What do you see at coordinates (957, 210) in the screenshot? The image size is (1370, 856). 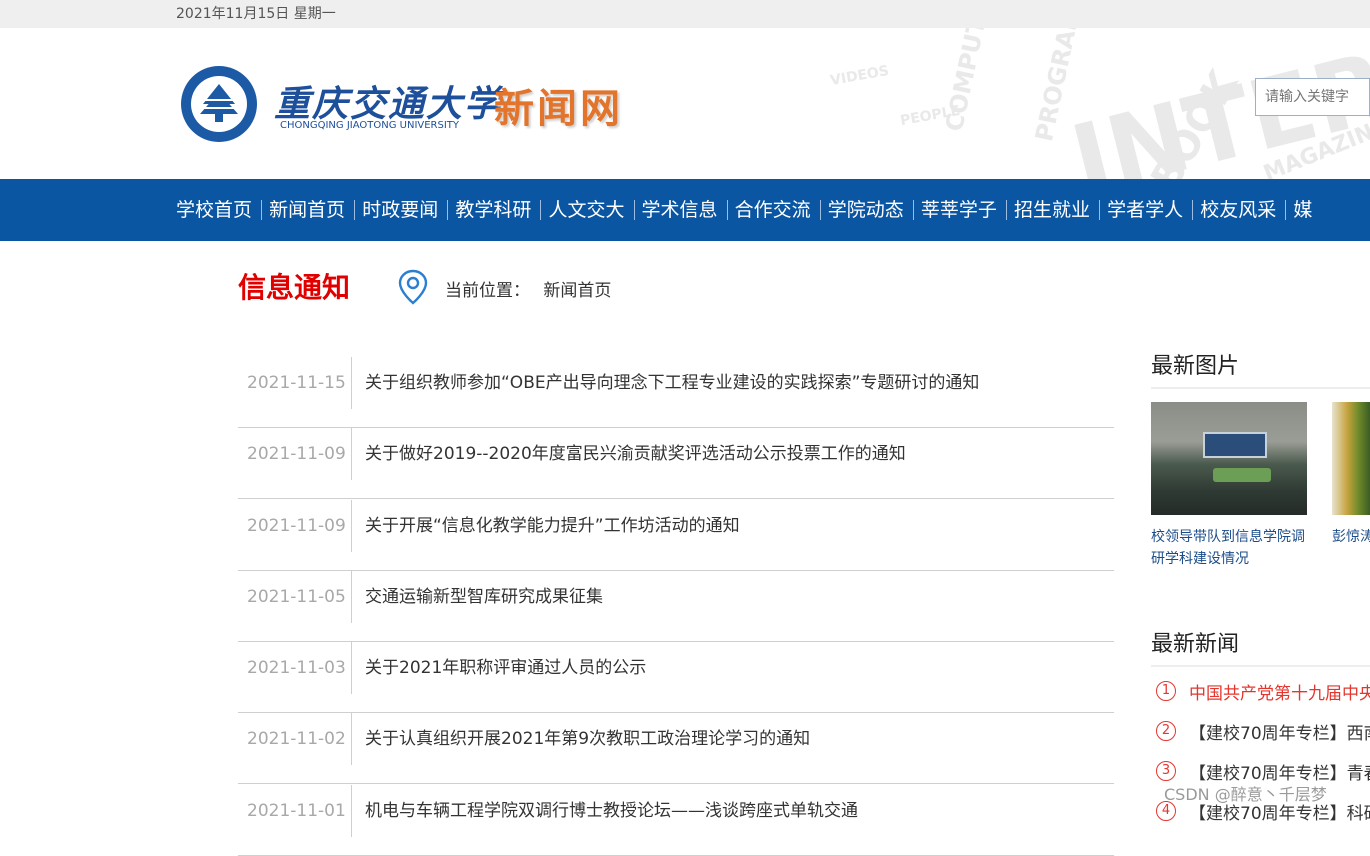 I see `nav-item-students: 莘莘学子` at bounding box center [957, 210].